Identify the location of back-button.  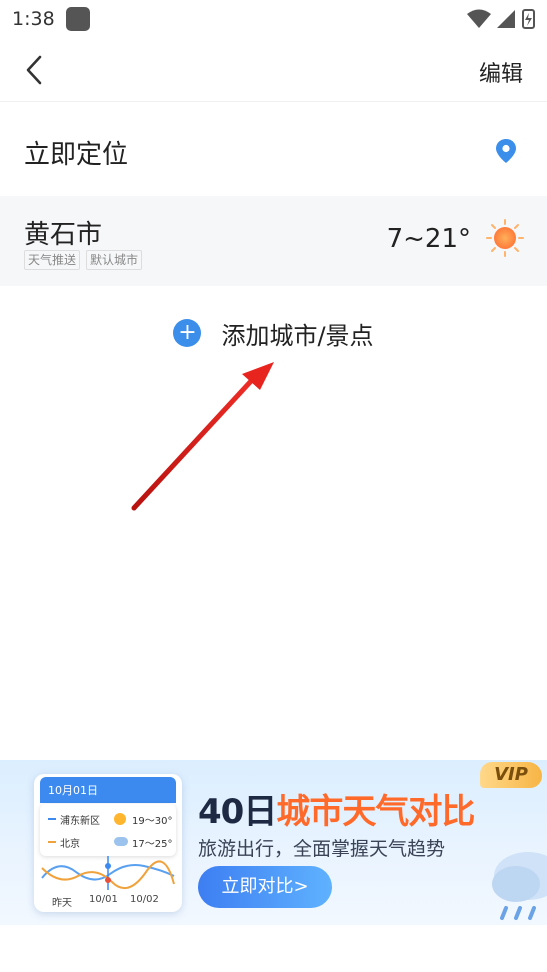
(34, 70).